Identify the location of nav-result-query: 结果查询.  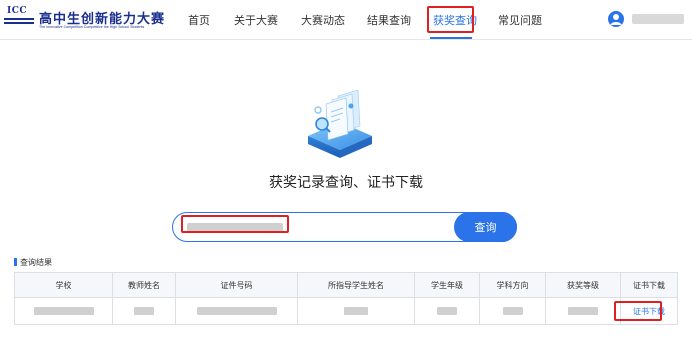
(389, 20).